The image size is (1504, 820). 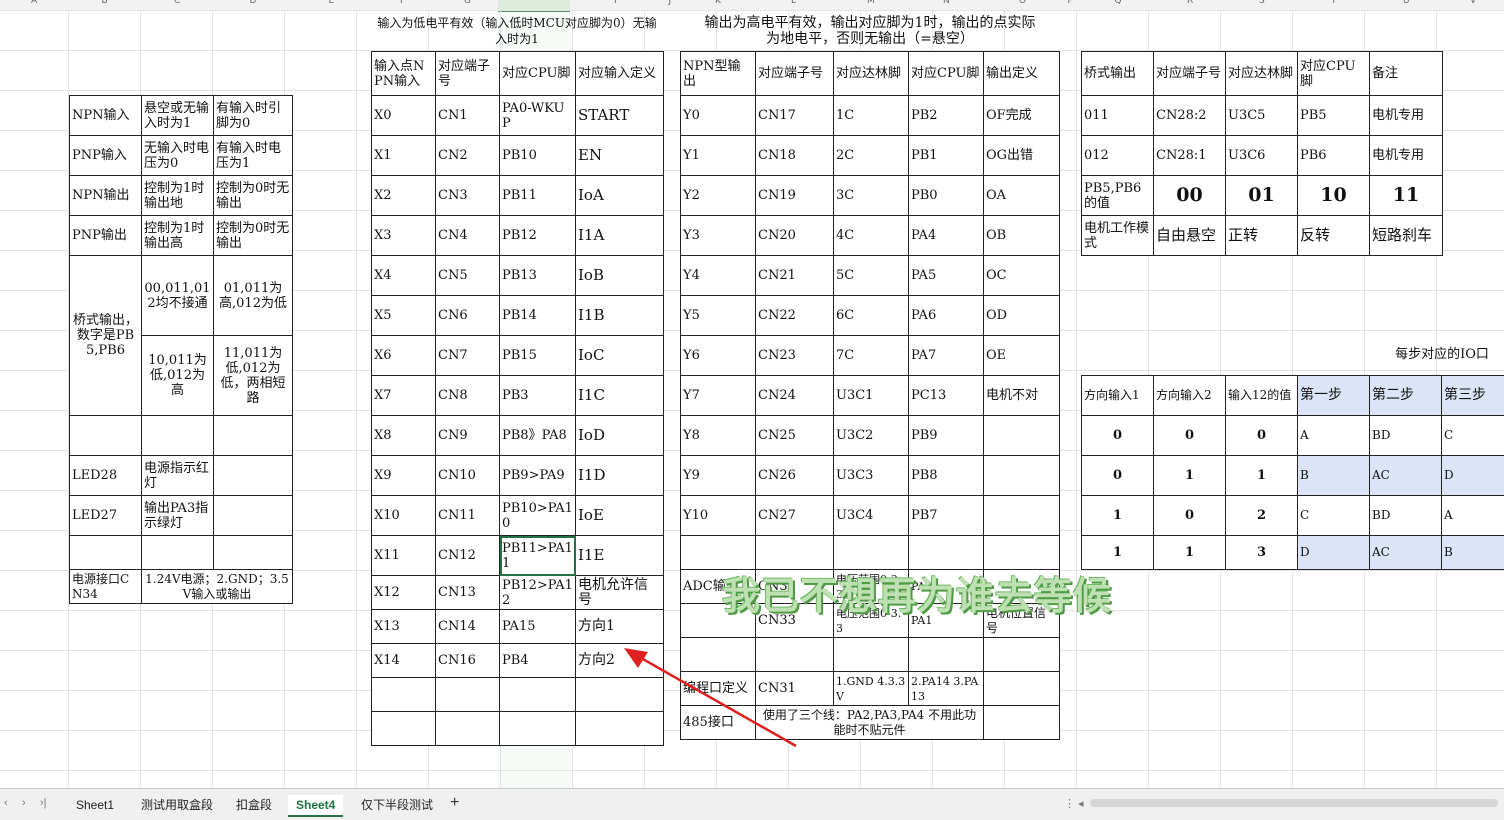 I want to click on arrow-head, so click(x=636, y=658).